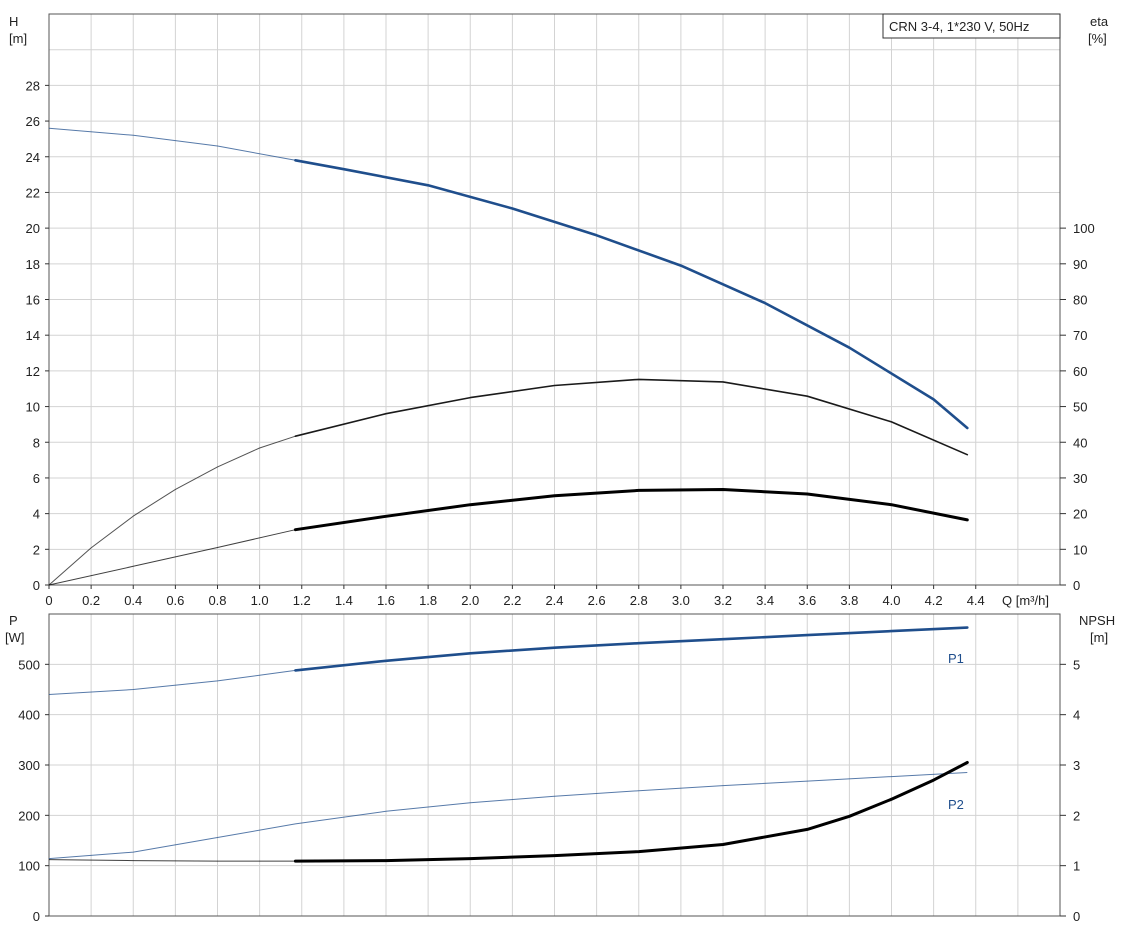 This screenshot has height=935, width=1128. I want to click on top-black-curve-line, so click(631, 510).